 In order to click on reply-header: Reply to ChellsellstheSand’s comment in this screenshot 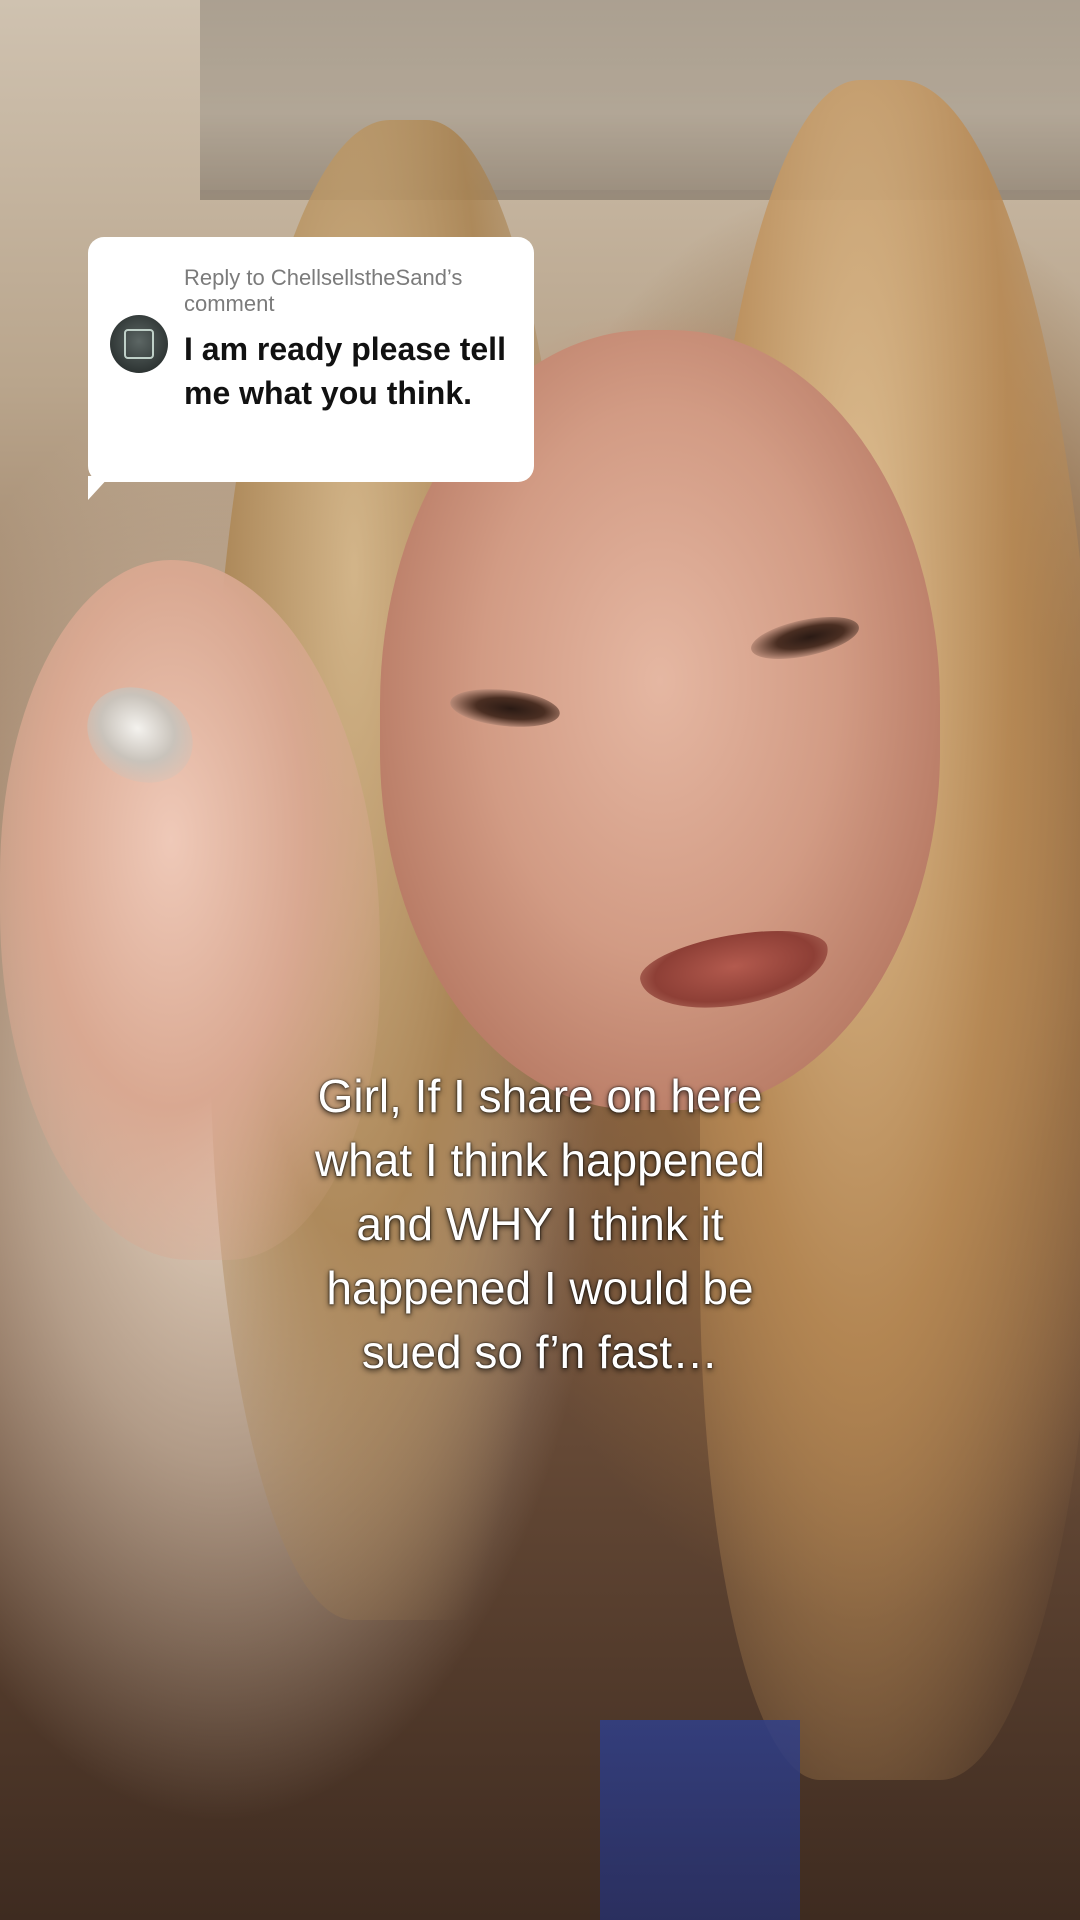, I will do `click(323, 290)`.